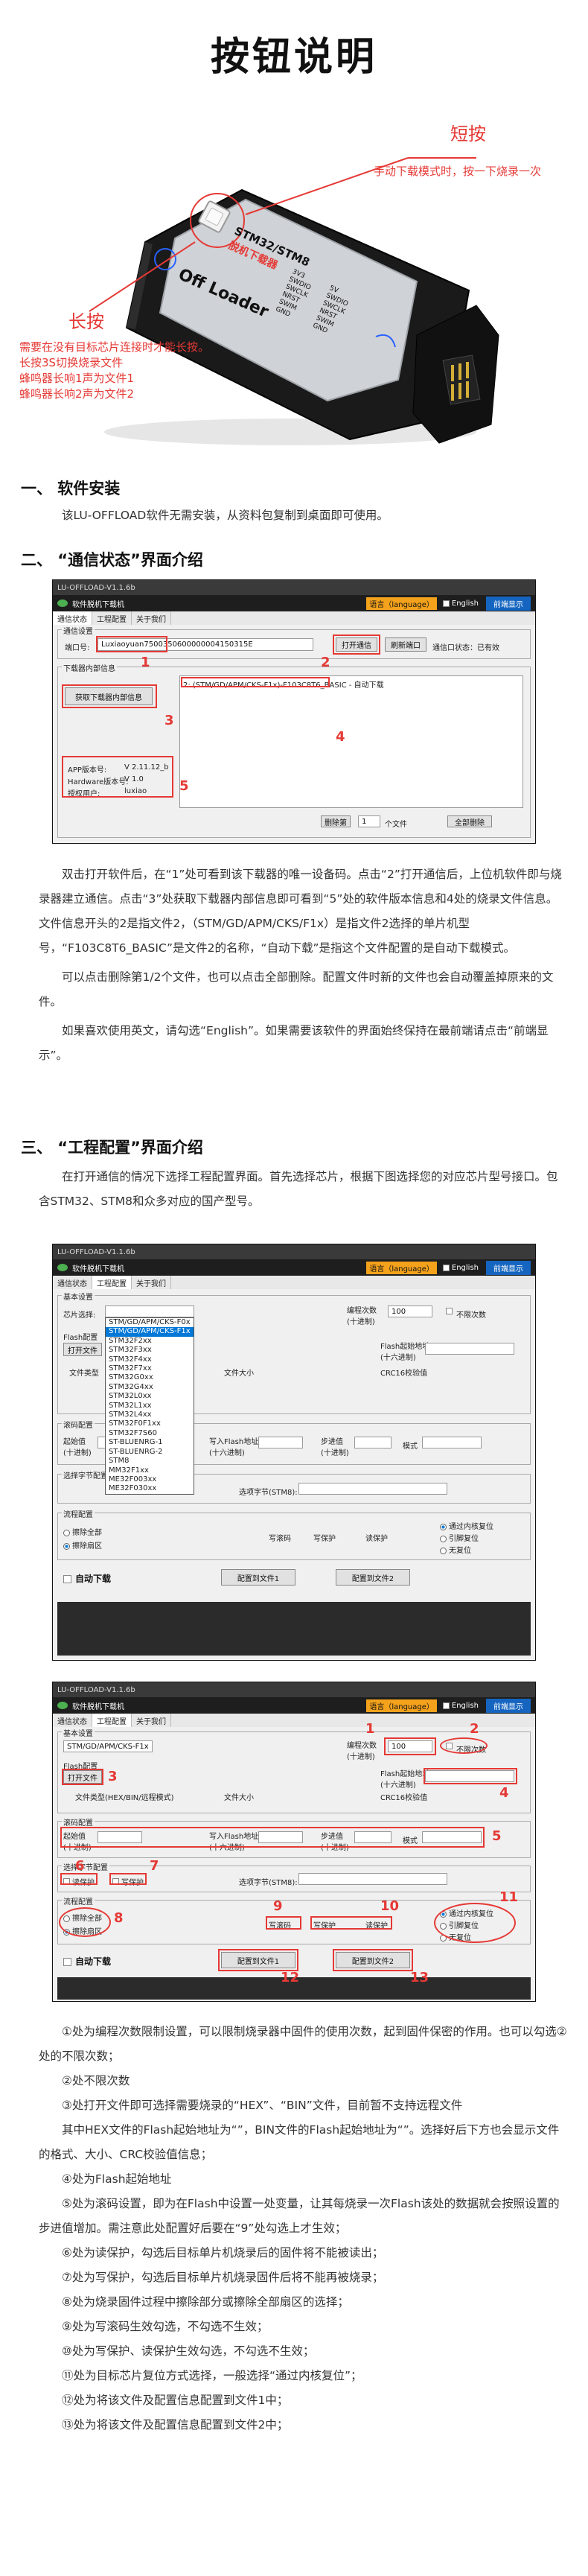 The width and height of the screenshot is (588, 2576). Describe the element at coordinates (469, 821) in the screenshot. I see `delete-all-button: 全部删除` at that location.